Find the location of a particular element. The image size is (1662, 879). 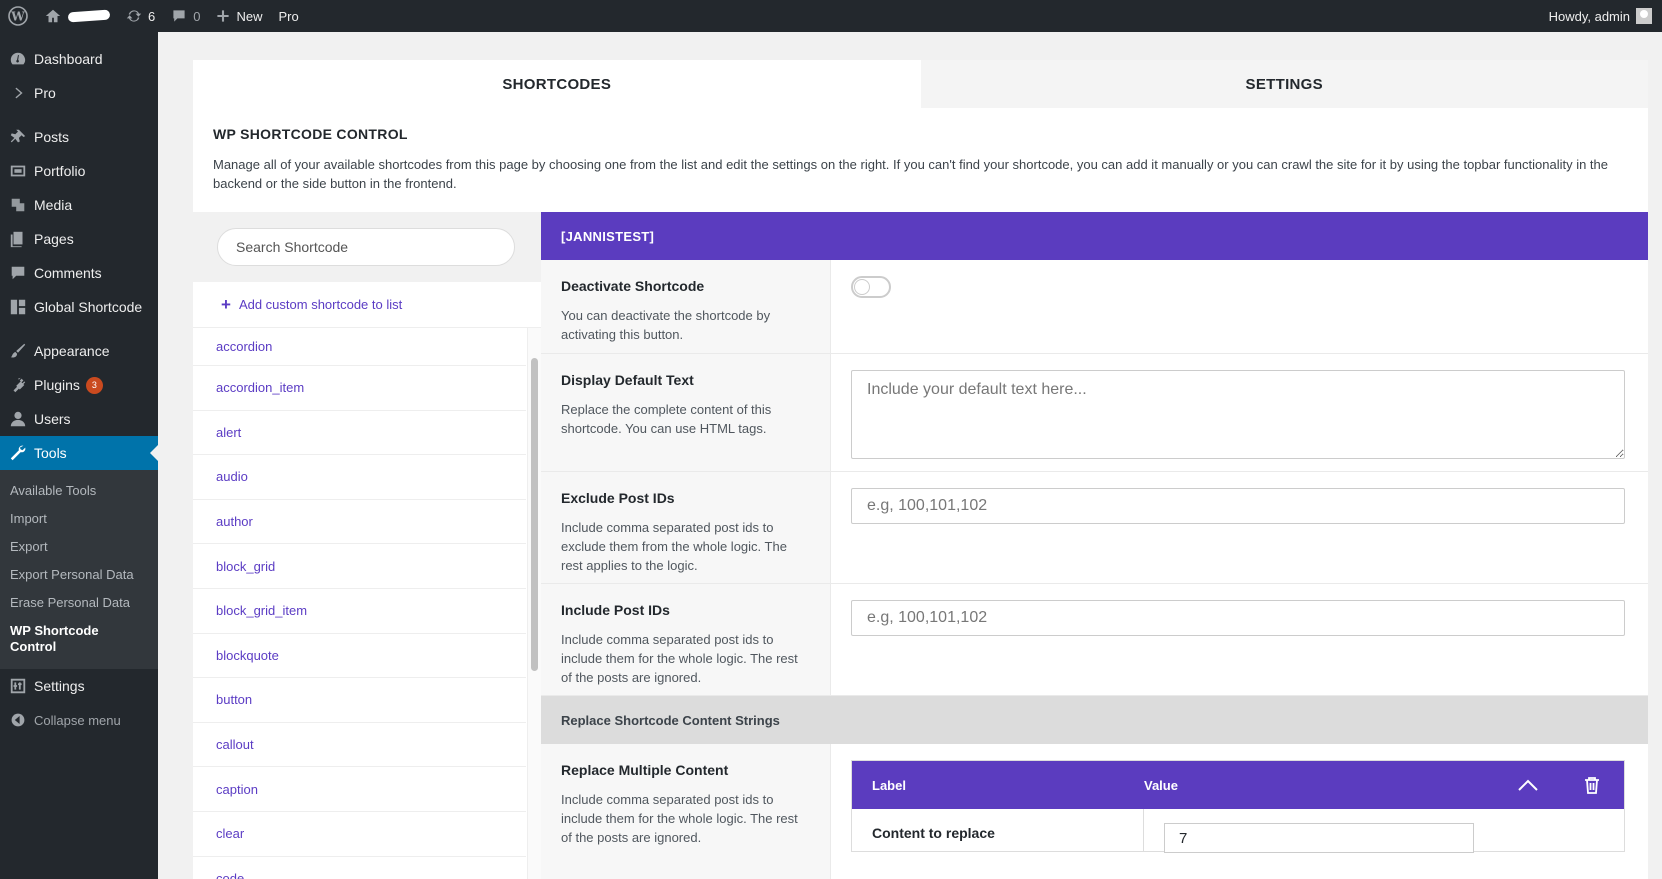

add-custom-label: Add custom shortcode to list is located at coordinates (320, 304).